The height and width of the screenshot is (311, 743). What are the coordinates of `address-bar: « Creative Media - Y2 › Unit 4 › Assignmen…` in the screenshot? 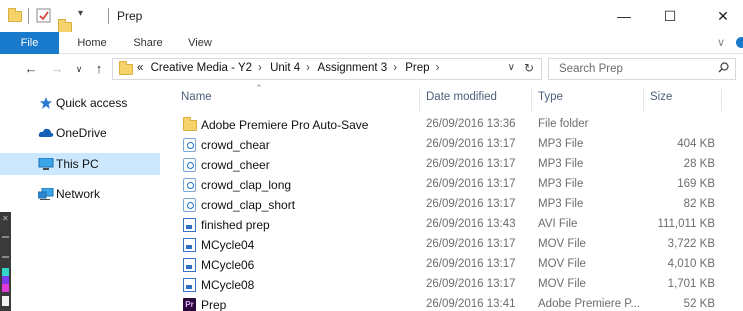 It's located at (327, 69).